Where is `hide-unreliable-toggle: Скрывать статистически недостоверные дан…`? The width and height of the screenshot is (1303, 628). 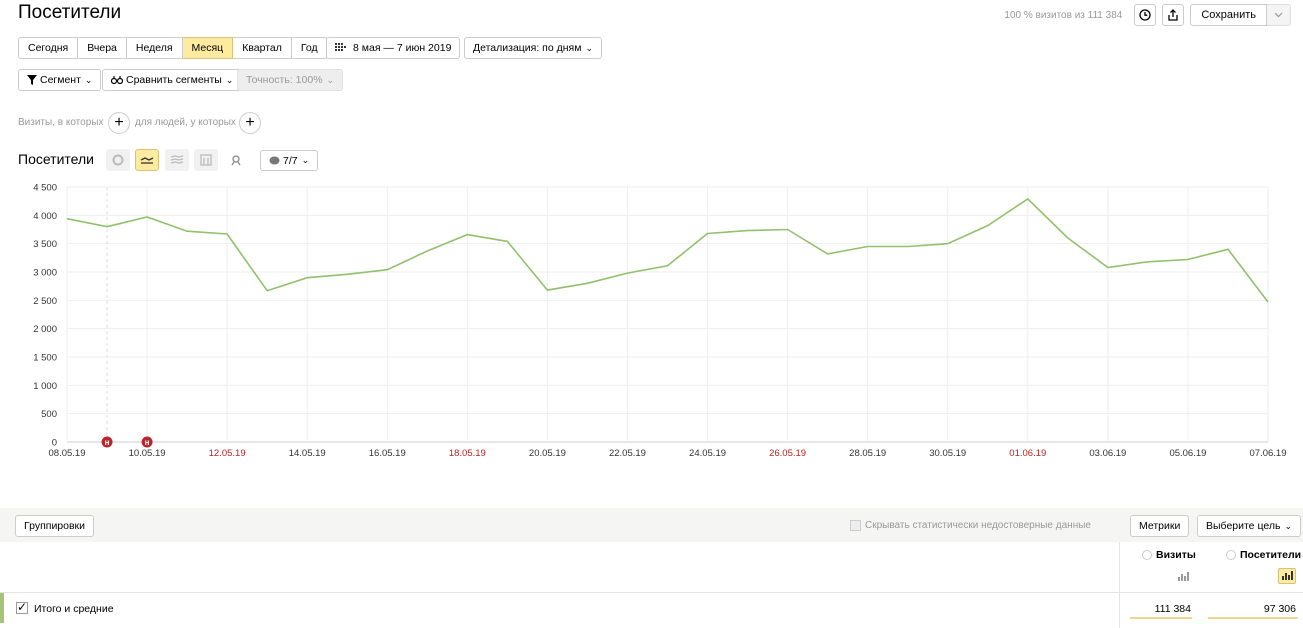
hide-unreliable-toggle: Скрывать статистически недостоверные дан… is located at coordinates (970, 525).